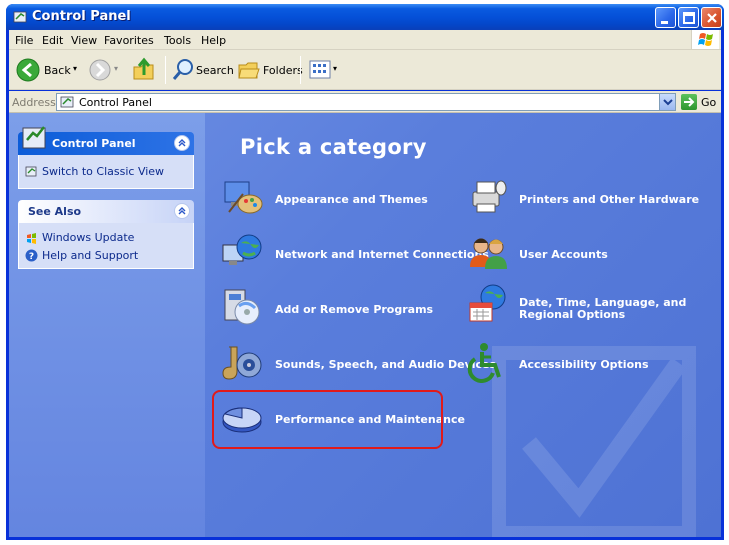 The width and height of the screenshot is (729, 545). Describe the element at coordinates (55, 211) in the screenshot. I see `see-also-title: See Also` at that location.